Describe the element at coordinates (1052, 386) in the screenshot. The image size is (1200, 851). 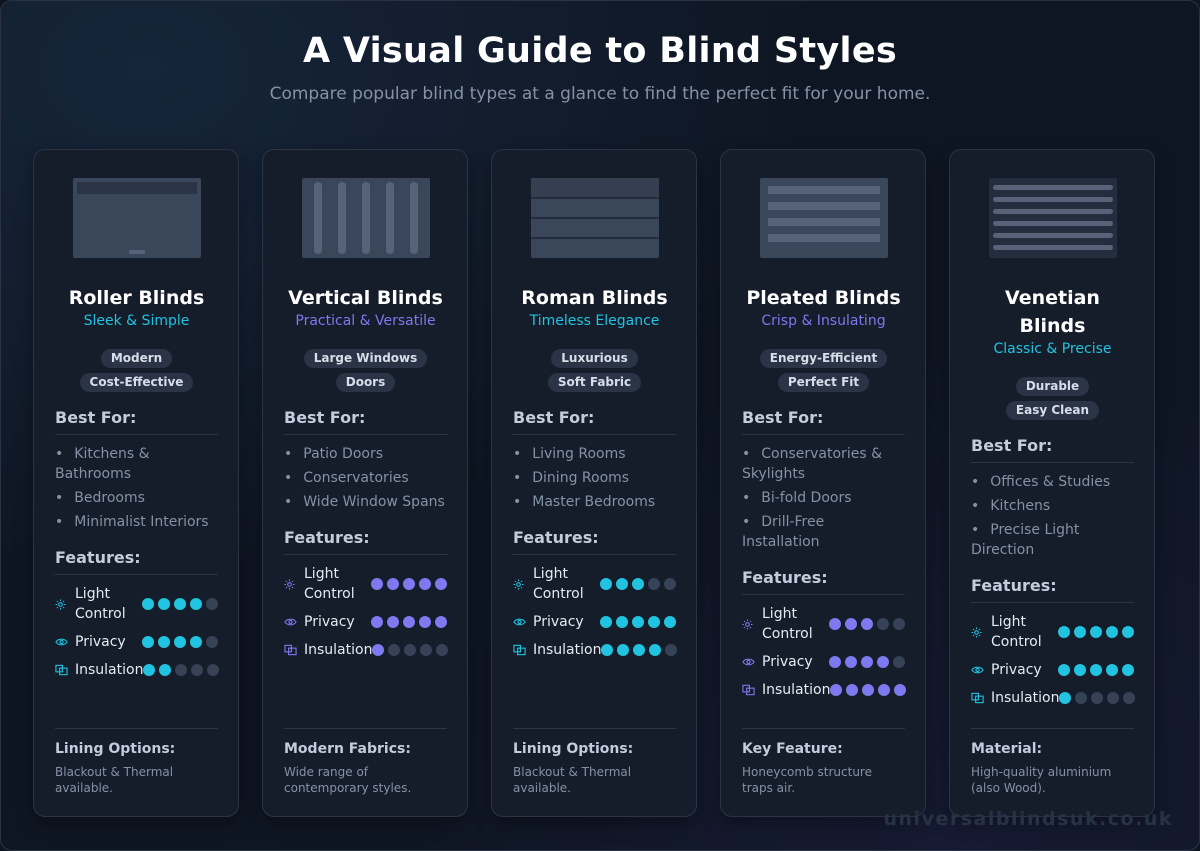
I see `badge: Durable` at that location.